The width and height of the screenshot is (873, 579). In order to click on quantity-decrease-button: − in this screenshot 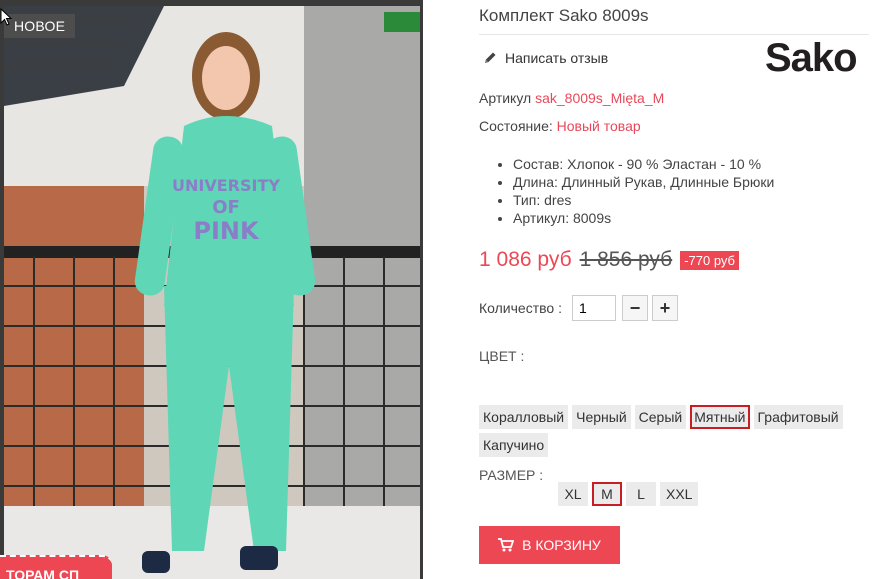, I will do `click(634, 308)`.